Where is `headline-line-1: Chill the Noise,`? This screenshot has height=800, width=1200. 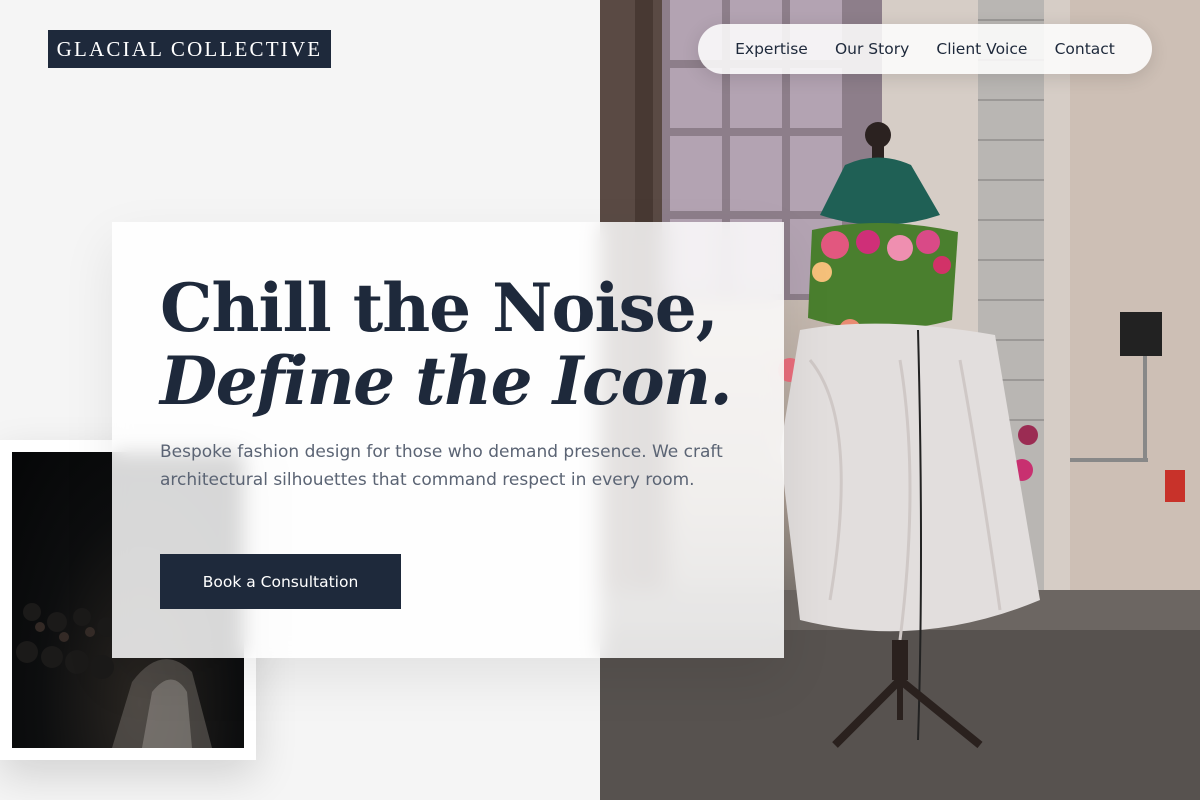 headline-line-1: Chill the Noise, is located at coordinates (439, 308).